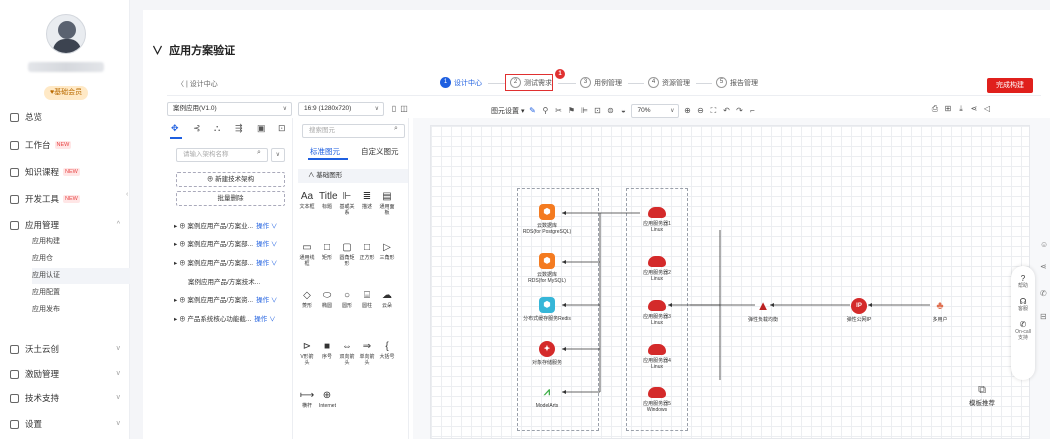 The height and width of the screenshot is (439, 1050). What do you see at coordinates (657, 267) in the screenshot?
I see `server-node: 应用服务器2 Linux` at bounding box center [657, 267].